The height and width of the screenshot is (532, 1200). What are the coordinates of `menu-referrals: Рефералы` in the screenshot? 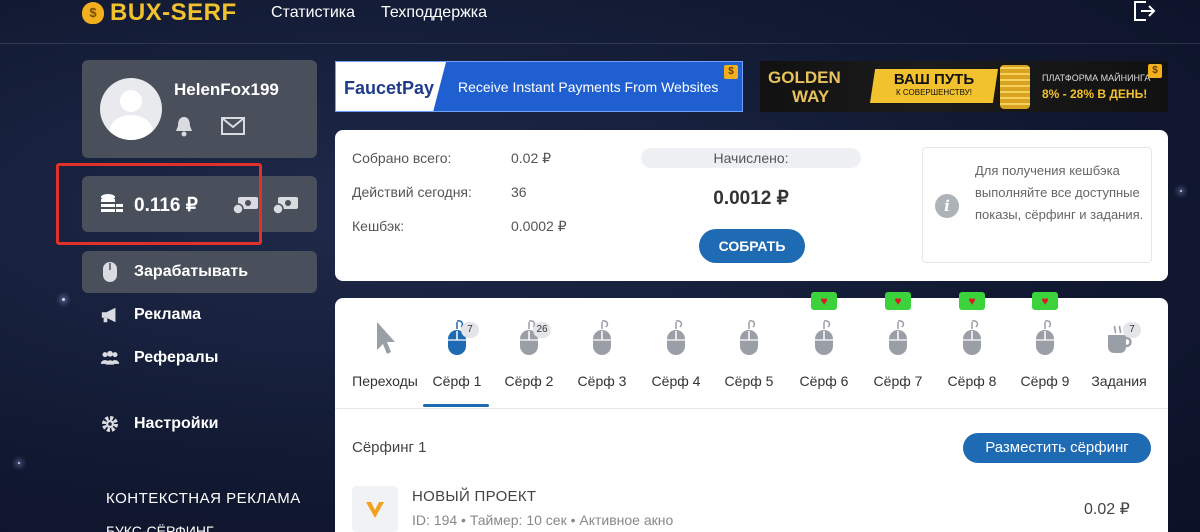 It's located at (199, 358).